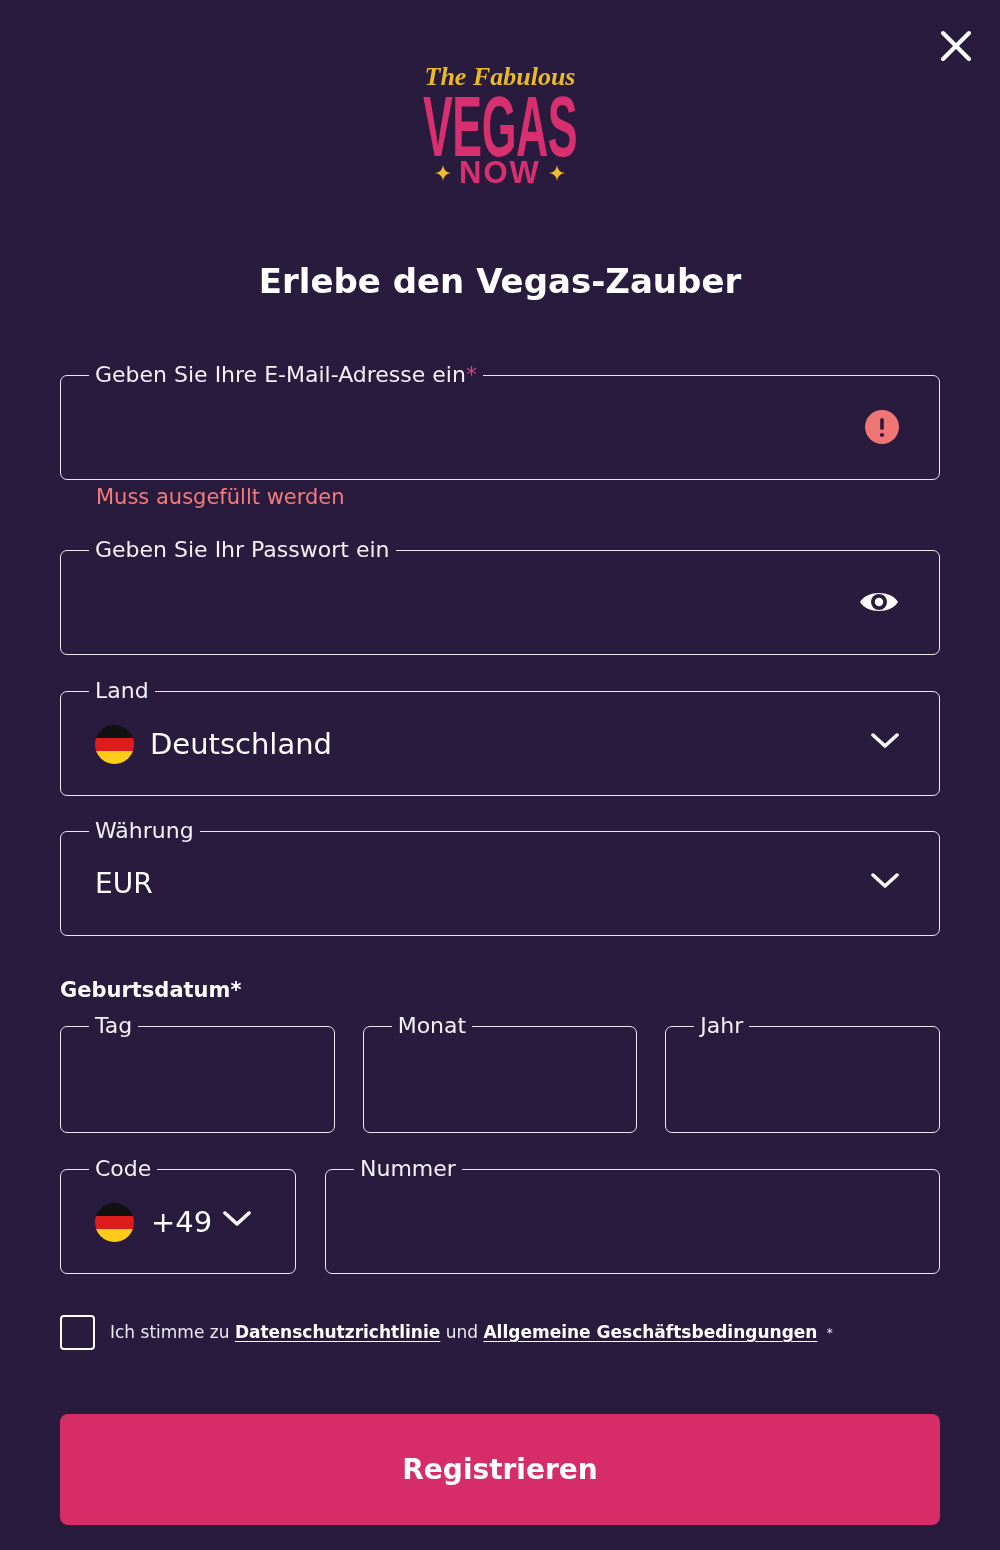 This screenshot has width=1000, height=1550. I want to click on close-button, so click(956, 46).